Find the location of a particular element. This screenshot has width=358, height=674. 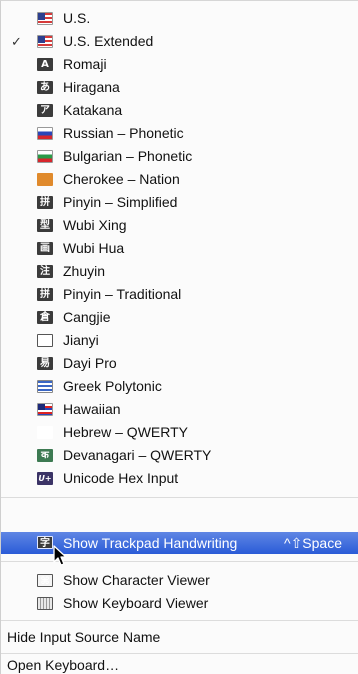

wubi-xing-icon: 型 is located at coordinates (45, 225).